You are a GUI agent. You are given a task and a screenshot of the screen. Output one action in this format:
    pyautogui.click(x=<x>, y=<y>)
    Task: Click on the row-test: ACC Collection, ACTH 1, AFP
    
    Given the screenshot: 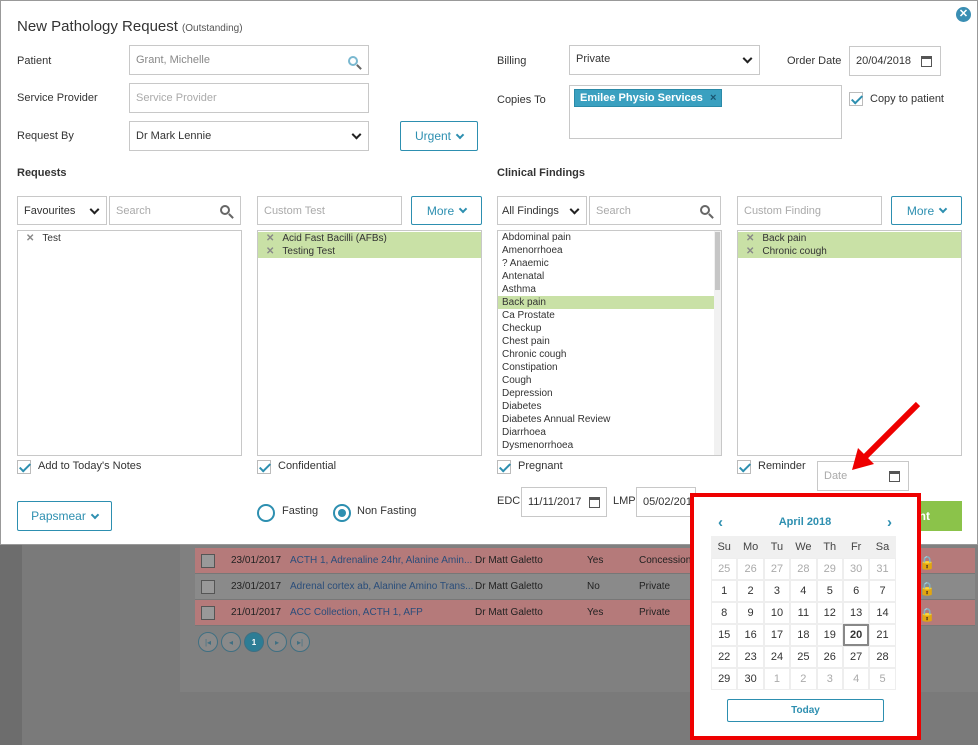 What is the action you would take?
    pyautogui.click(x=382, y=612)
    